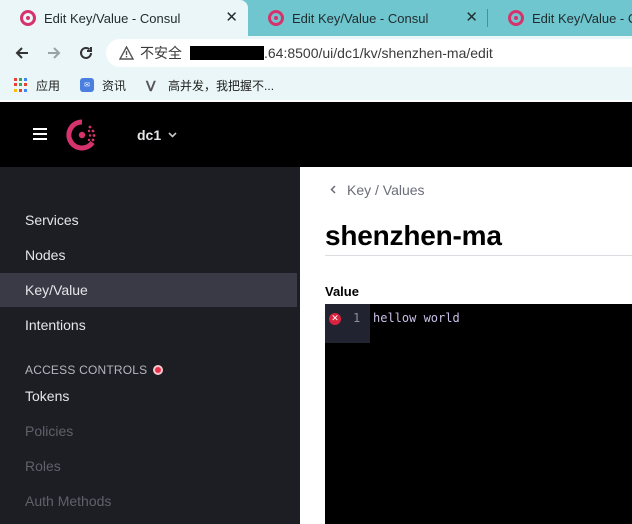  I want to click on redacted-host, so click(227, 53).